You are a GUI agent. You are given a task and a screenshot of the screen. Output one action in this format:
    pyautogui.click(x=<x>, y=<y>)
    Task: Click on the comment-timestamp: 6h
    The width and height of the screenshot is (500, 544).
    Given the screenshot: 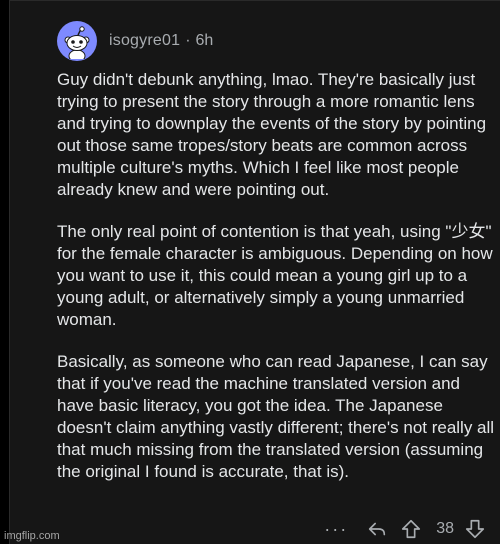 What is the action you would take?
    pyautogui.click(x=204, y=40)
    